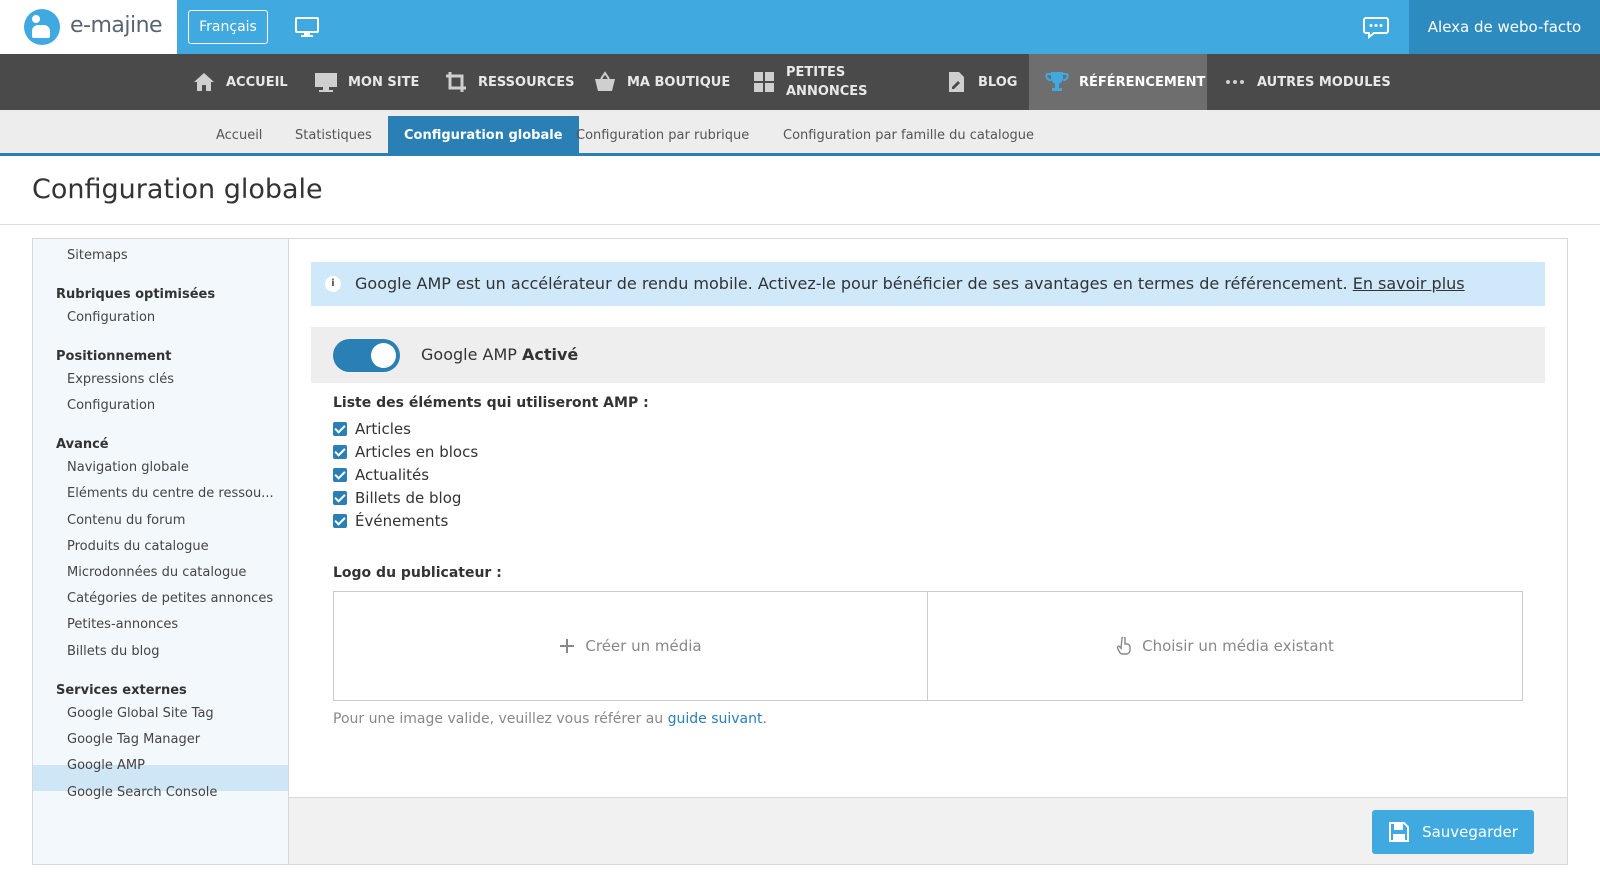  I want to click on save-label: Sauvegarder, so click(1470, 832).